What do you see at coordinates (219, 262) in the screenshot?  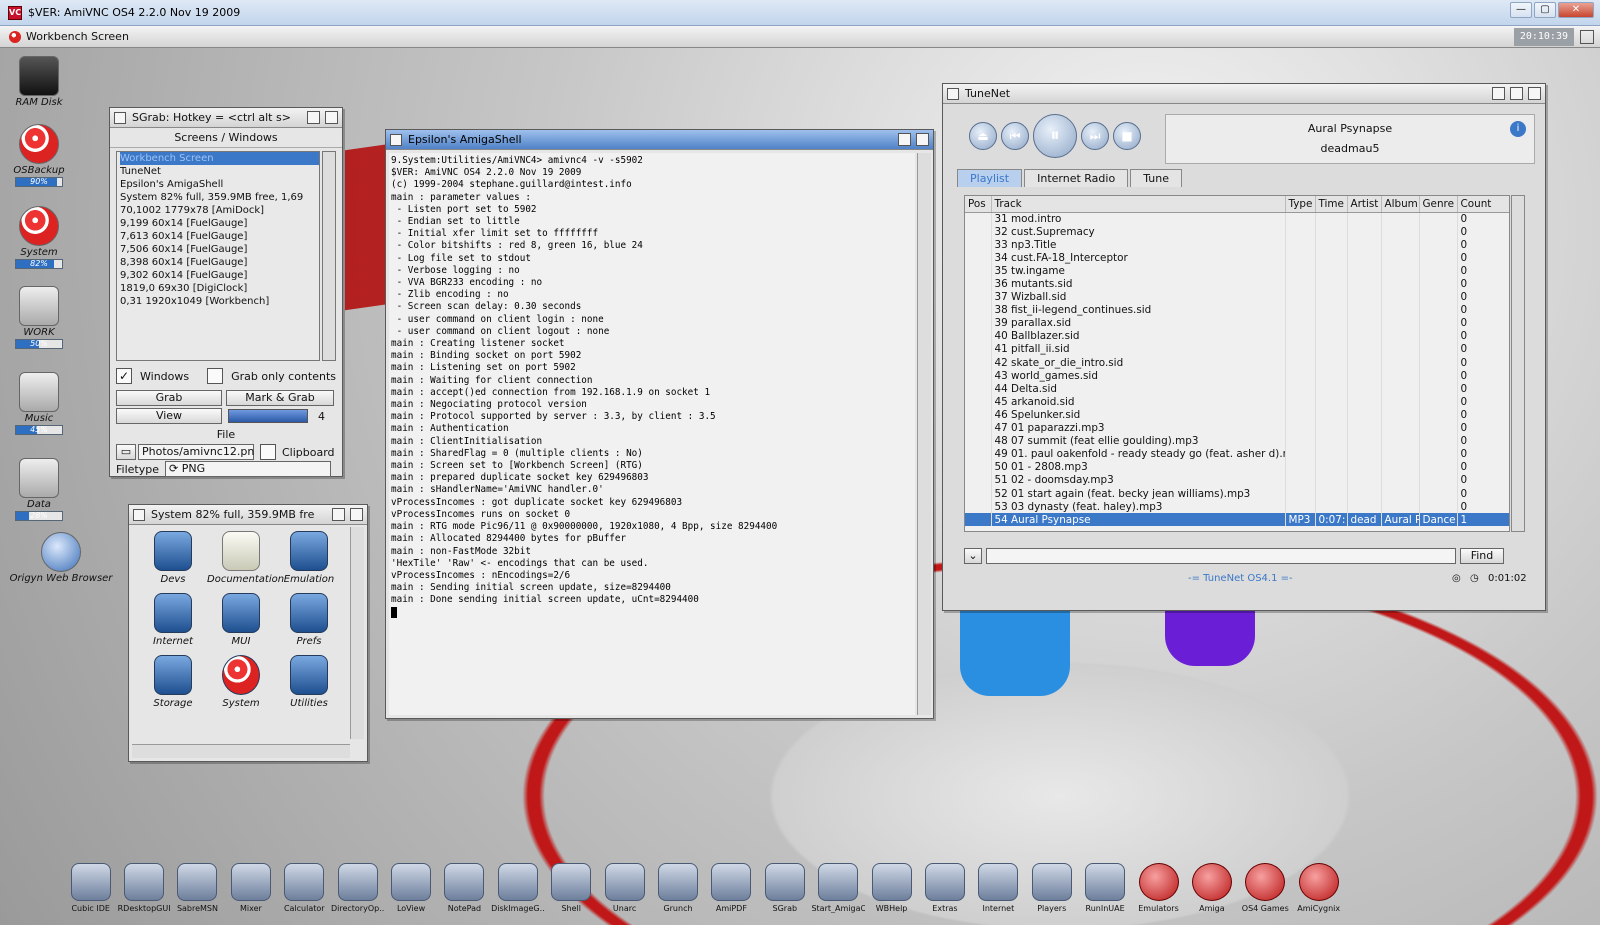 I see `list-item: 8,398 60x14 [FuelGauge]` at bounding box center [219, 262].